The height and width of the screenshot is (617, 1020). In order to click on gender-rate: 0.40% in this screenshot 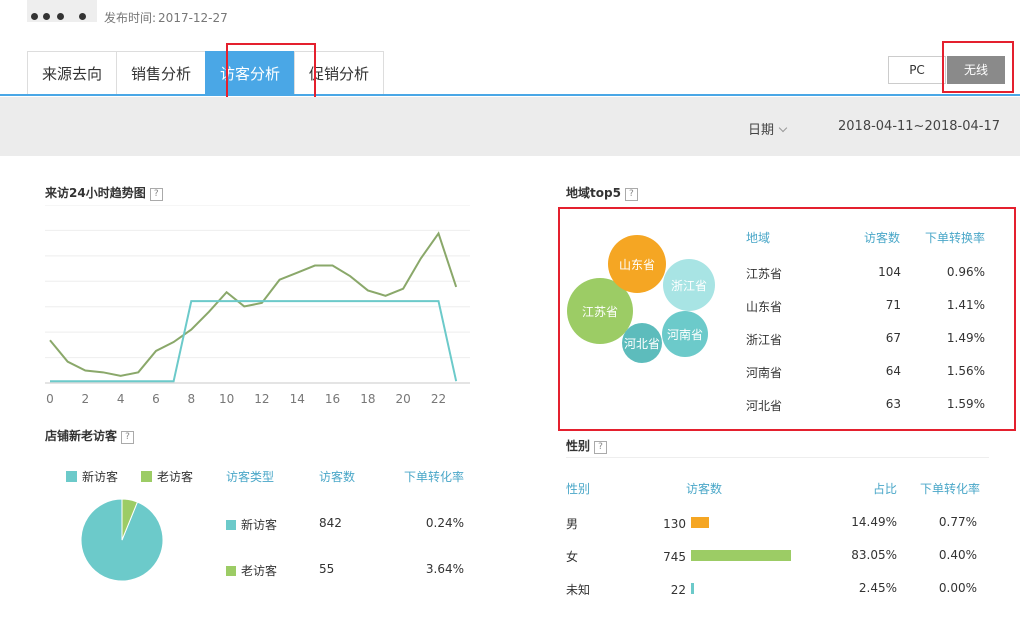, I will do `click(957, 555)`.